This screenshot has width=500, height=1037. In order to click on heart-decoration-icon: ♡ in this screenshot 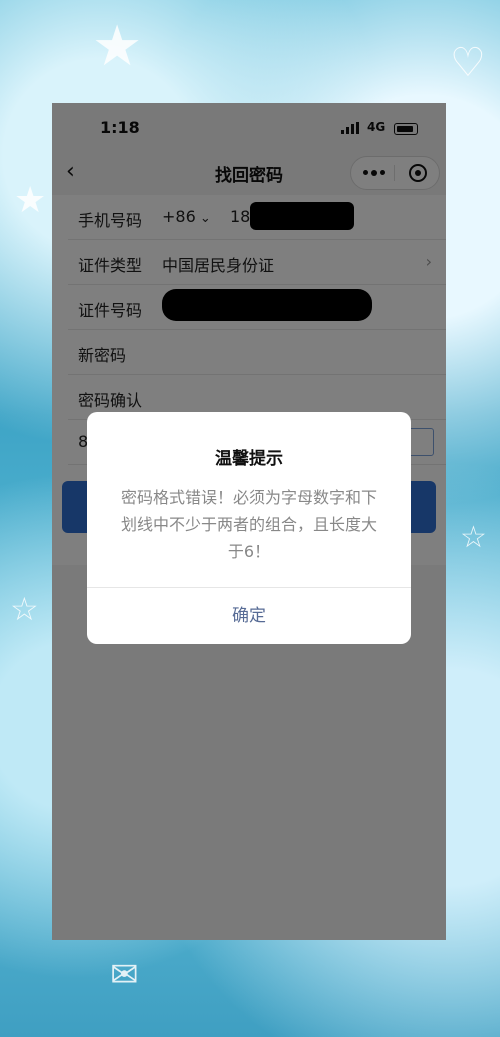, I will do `click(468, 63)`.